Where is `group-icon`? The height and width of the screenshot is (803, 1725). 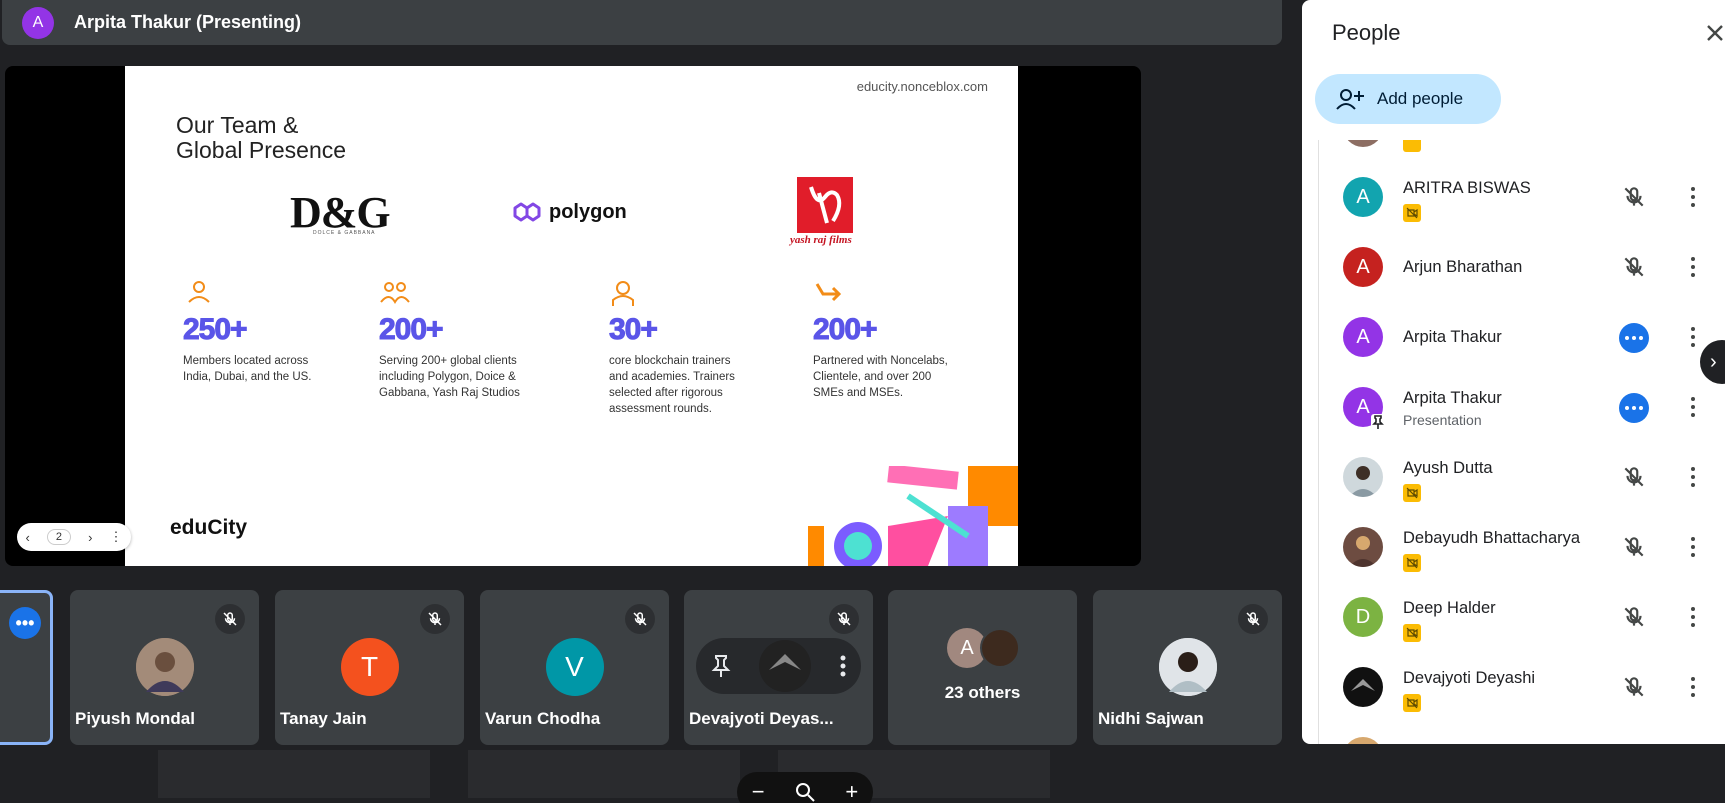 group-icon is located at coordinates (395, 293).